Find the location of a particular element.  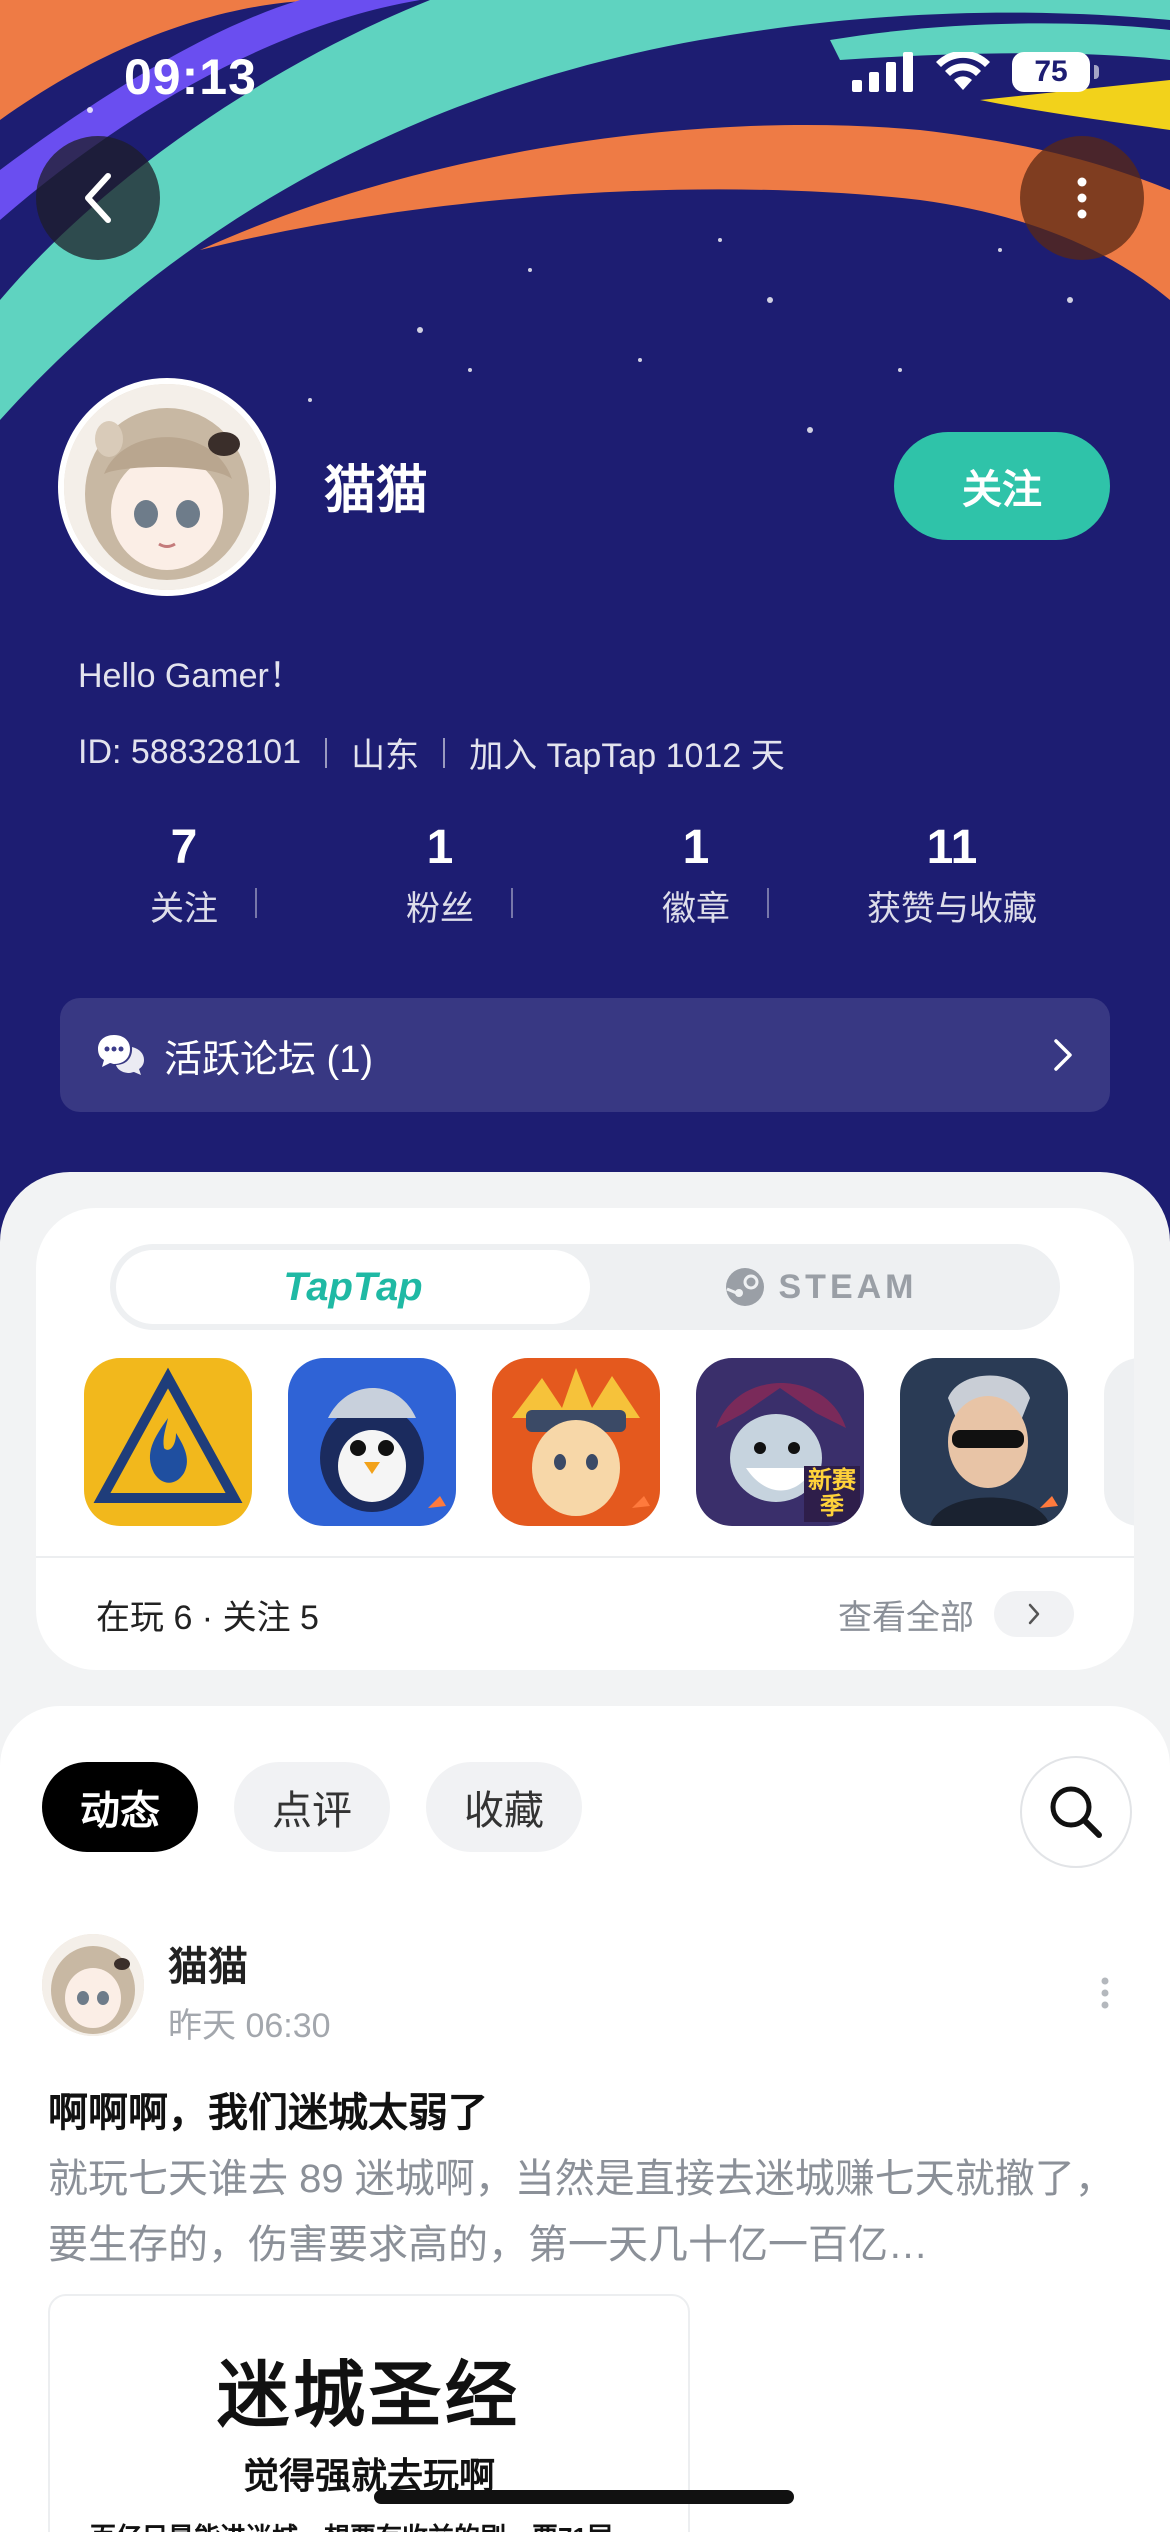

view-all-button is located at coordinates (1034, 1614).